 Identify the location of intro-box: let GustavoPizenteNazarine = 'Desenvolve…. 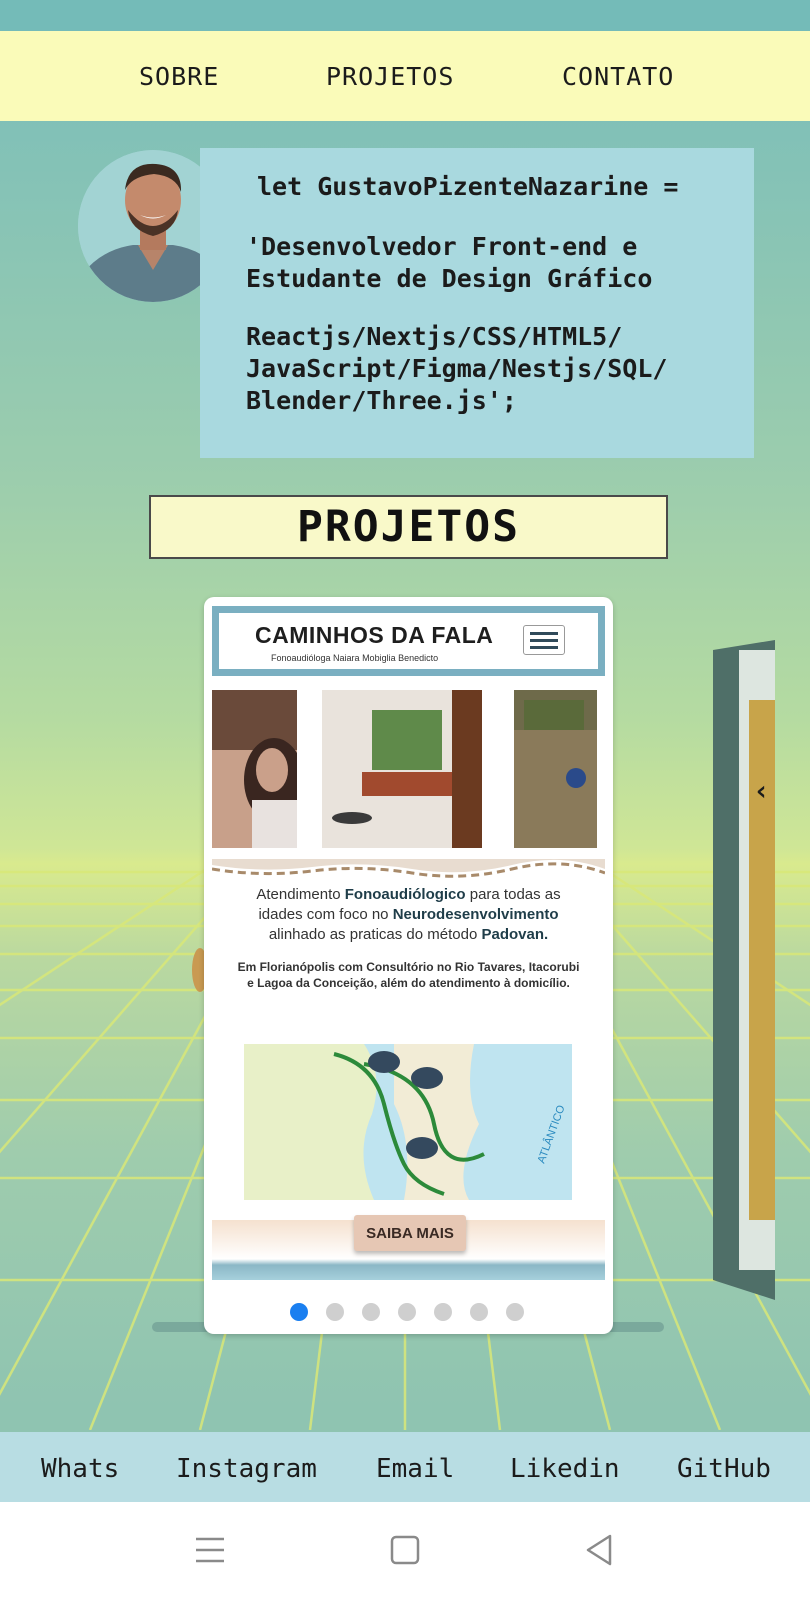
(477, 303).